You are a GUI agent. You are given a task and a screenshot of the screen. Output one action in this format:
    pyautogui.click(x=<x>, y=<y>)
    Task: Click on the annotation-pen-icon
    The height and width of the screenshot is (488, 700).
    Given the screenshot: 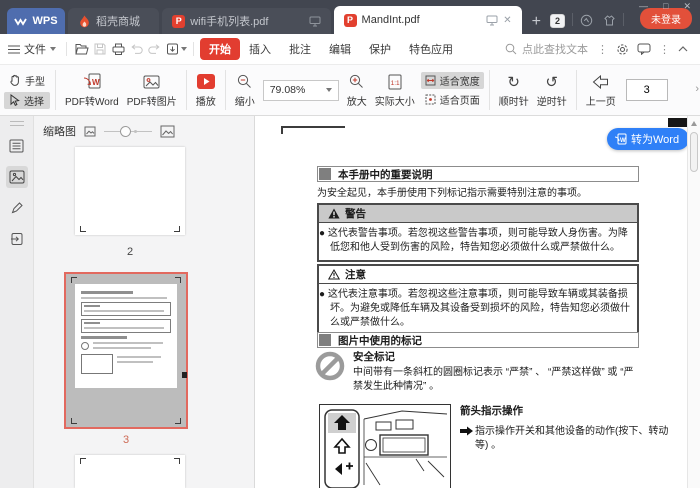 What is the action you would take?
    pyautogui.click(x=17, y=208)
    